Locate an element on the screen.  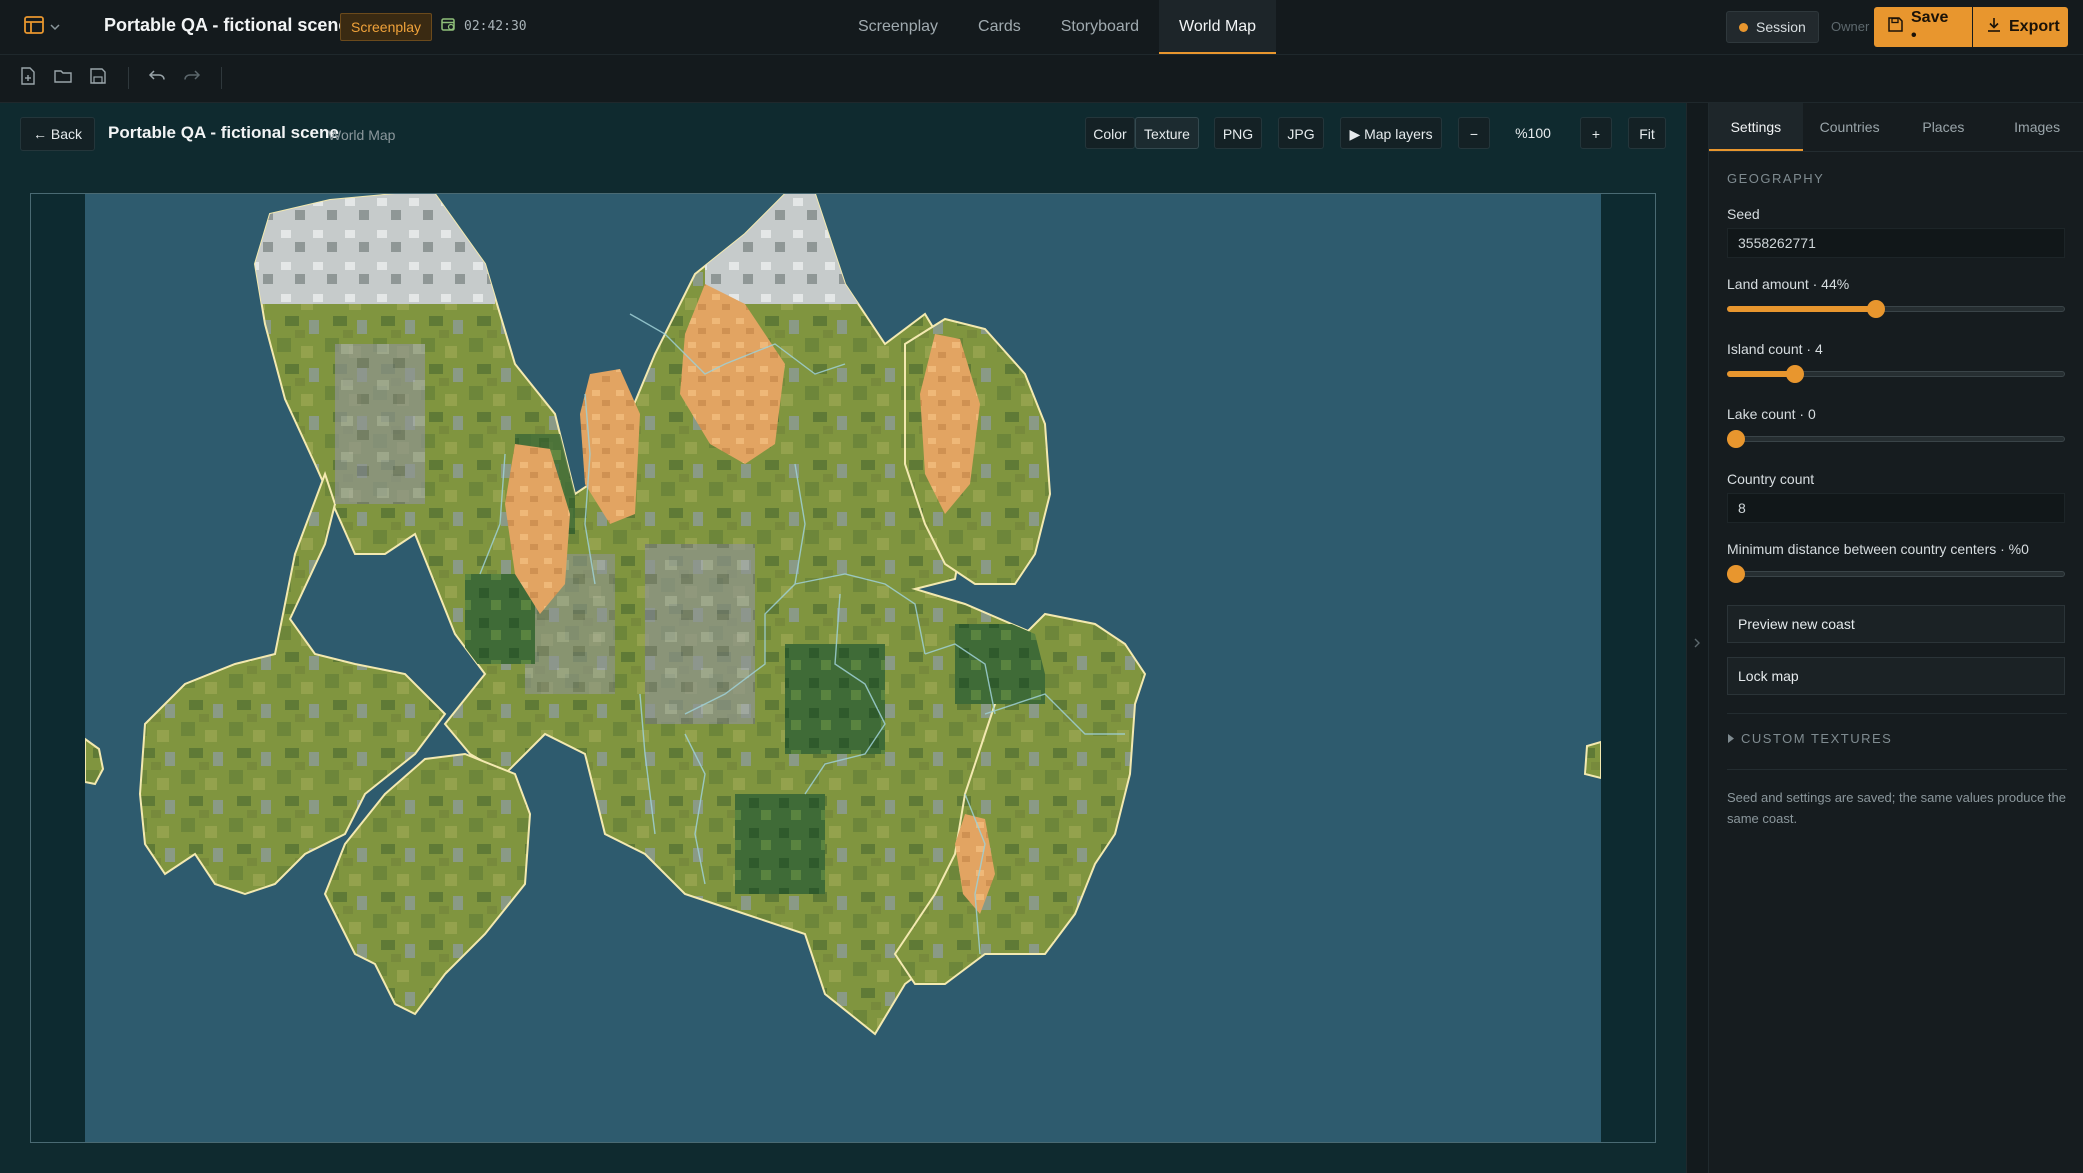
color-mode-button: Color is located at coordinates (1110, 133).